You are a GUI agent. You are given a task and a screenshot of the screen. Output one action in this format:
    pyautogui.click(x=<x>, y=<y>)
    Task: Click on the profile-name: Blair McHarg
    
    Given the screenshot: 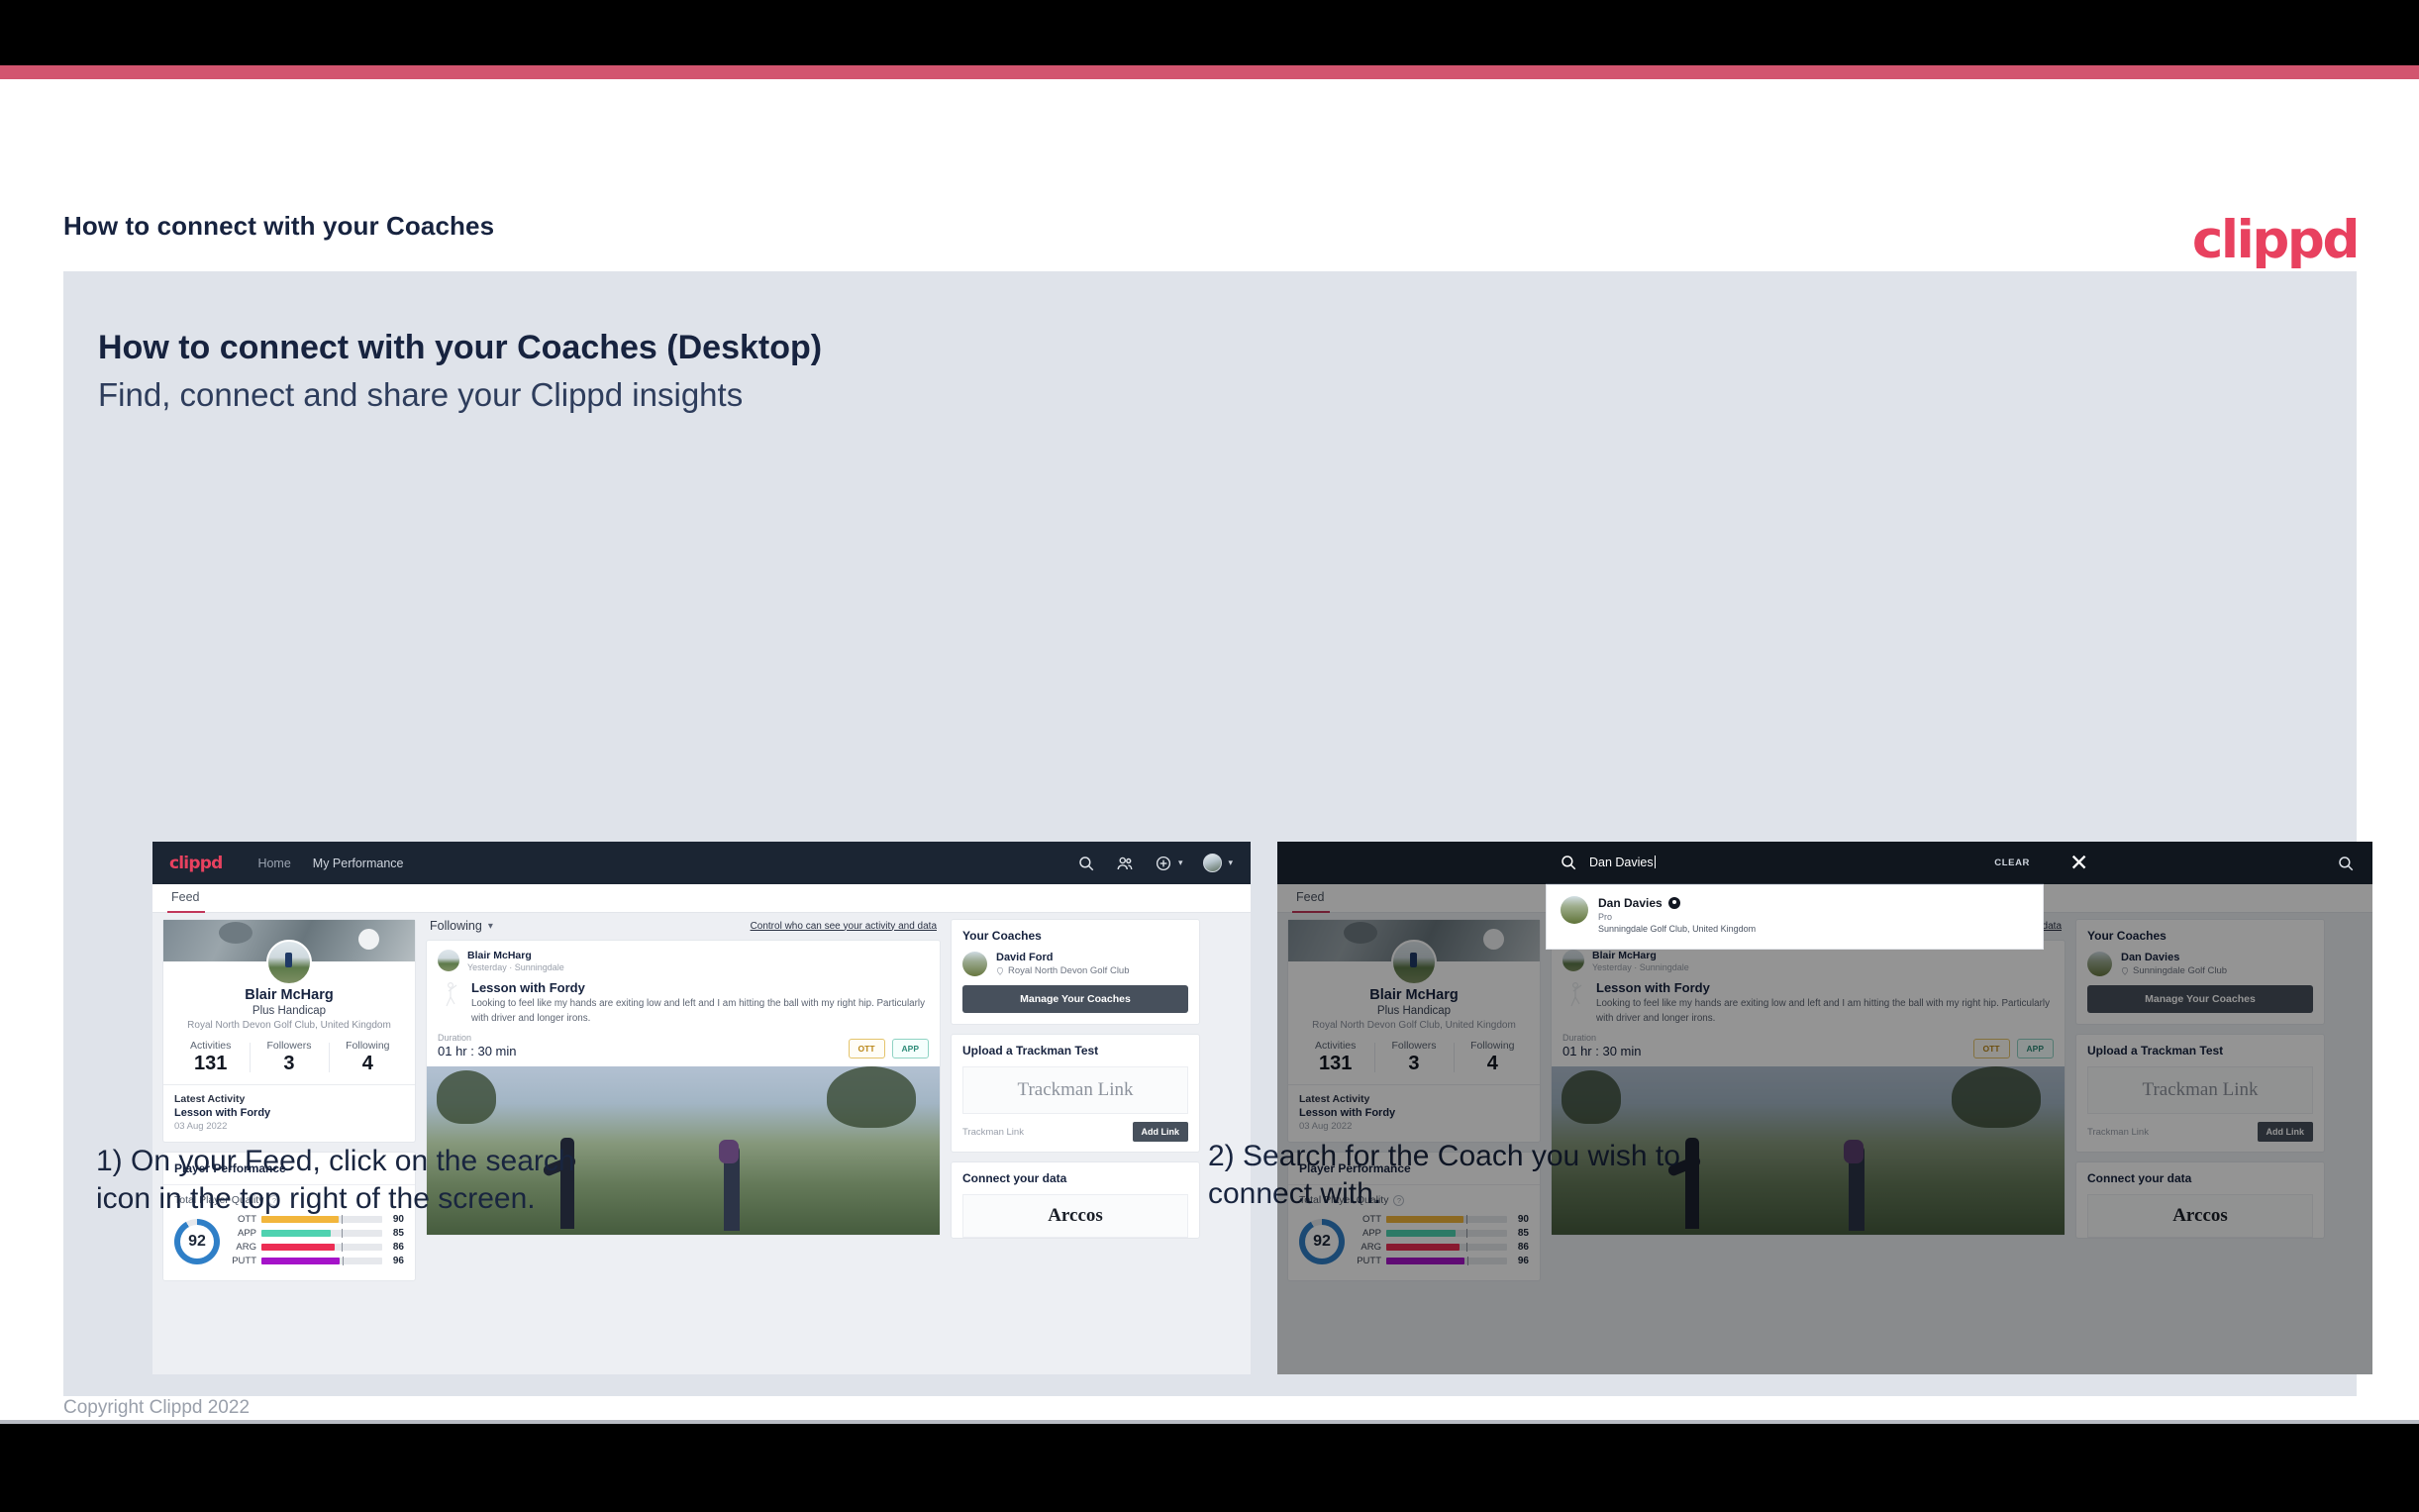 What is the action you would take?
    pyautogui.click(x=289, y=995)
    